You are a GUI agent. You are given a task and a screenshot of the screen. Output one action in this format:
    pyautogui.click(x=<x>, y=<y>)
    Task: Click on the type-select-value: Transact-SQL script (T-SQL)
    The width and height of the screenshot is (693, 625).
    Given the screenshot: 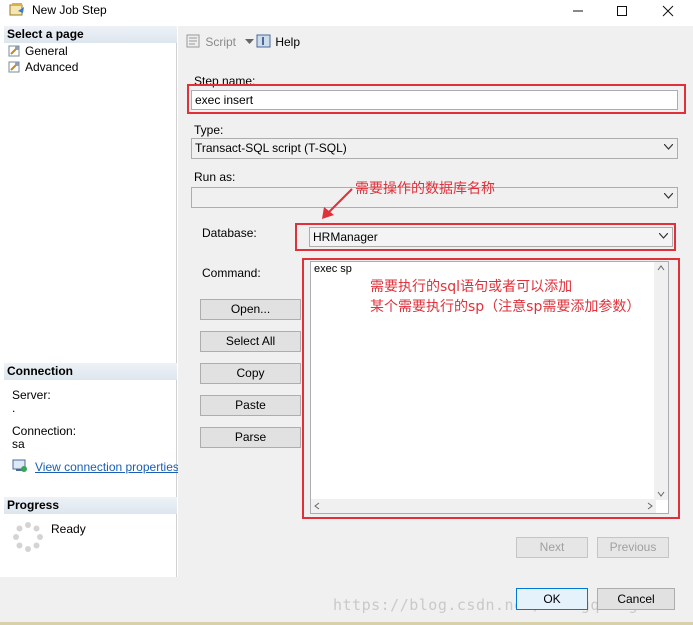 What is the action you would take?
    pyautogui.click(x=271, y=148)
    